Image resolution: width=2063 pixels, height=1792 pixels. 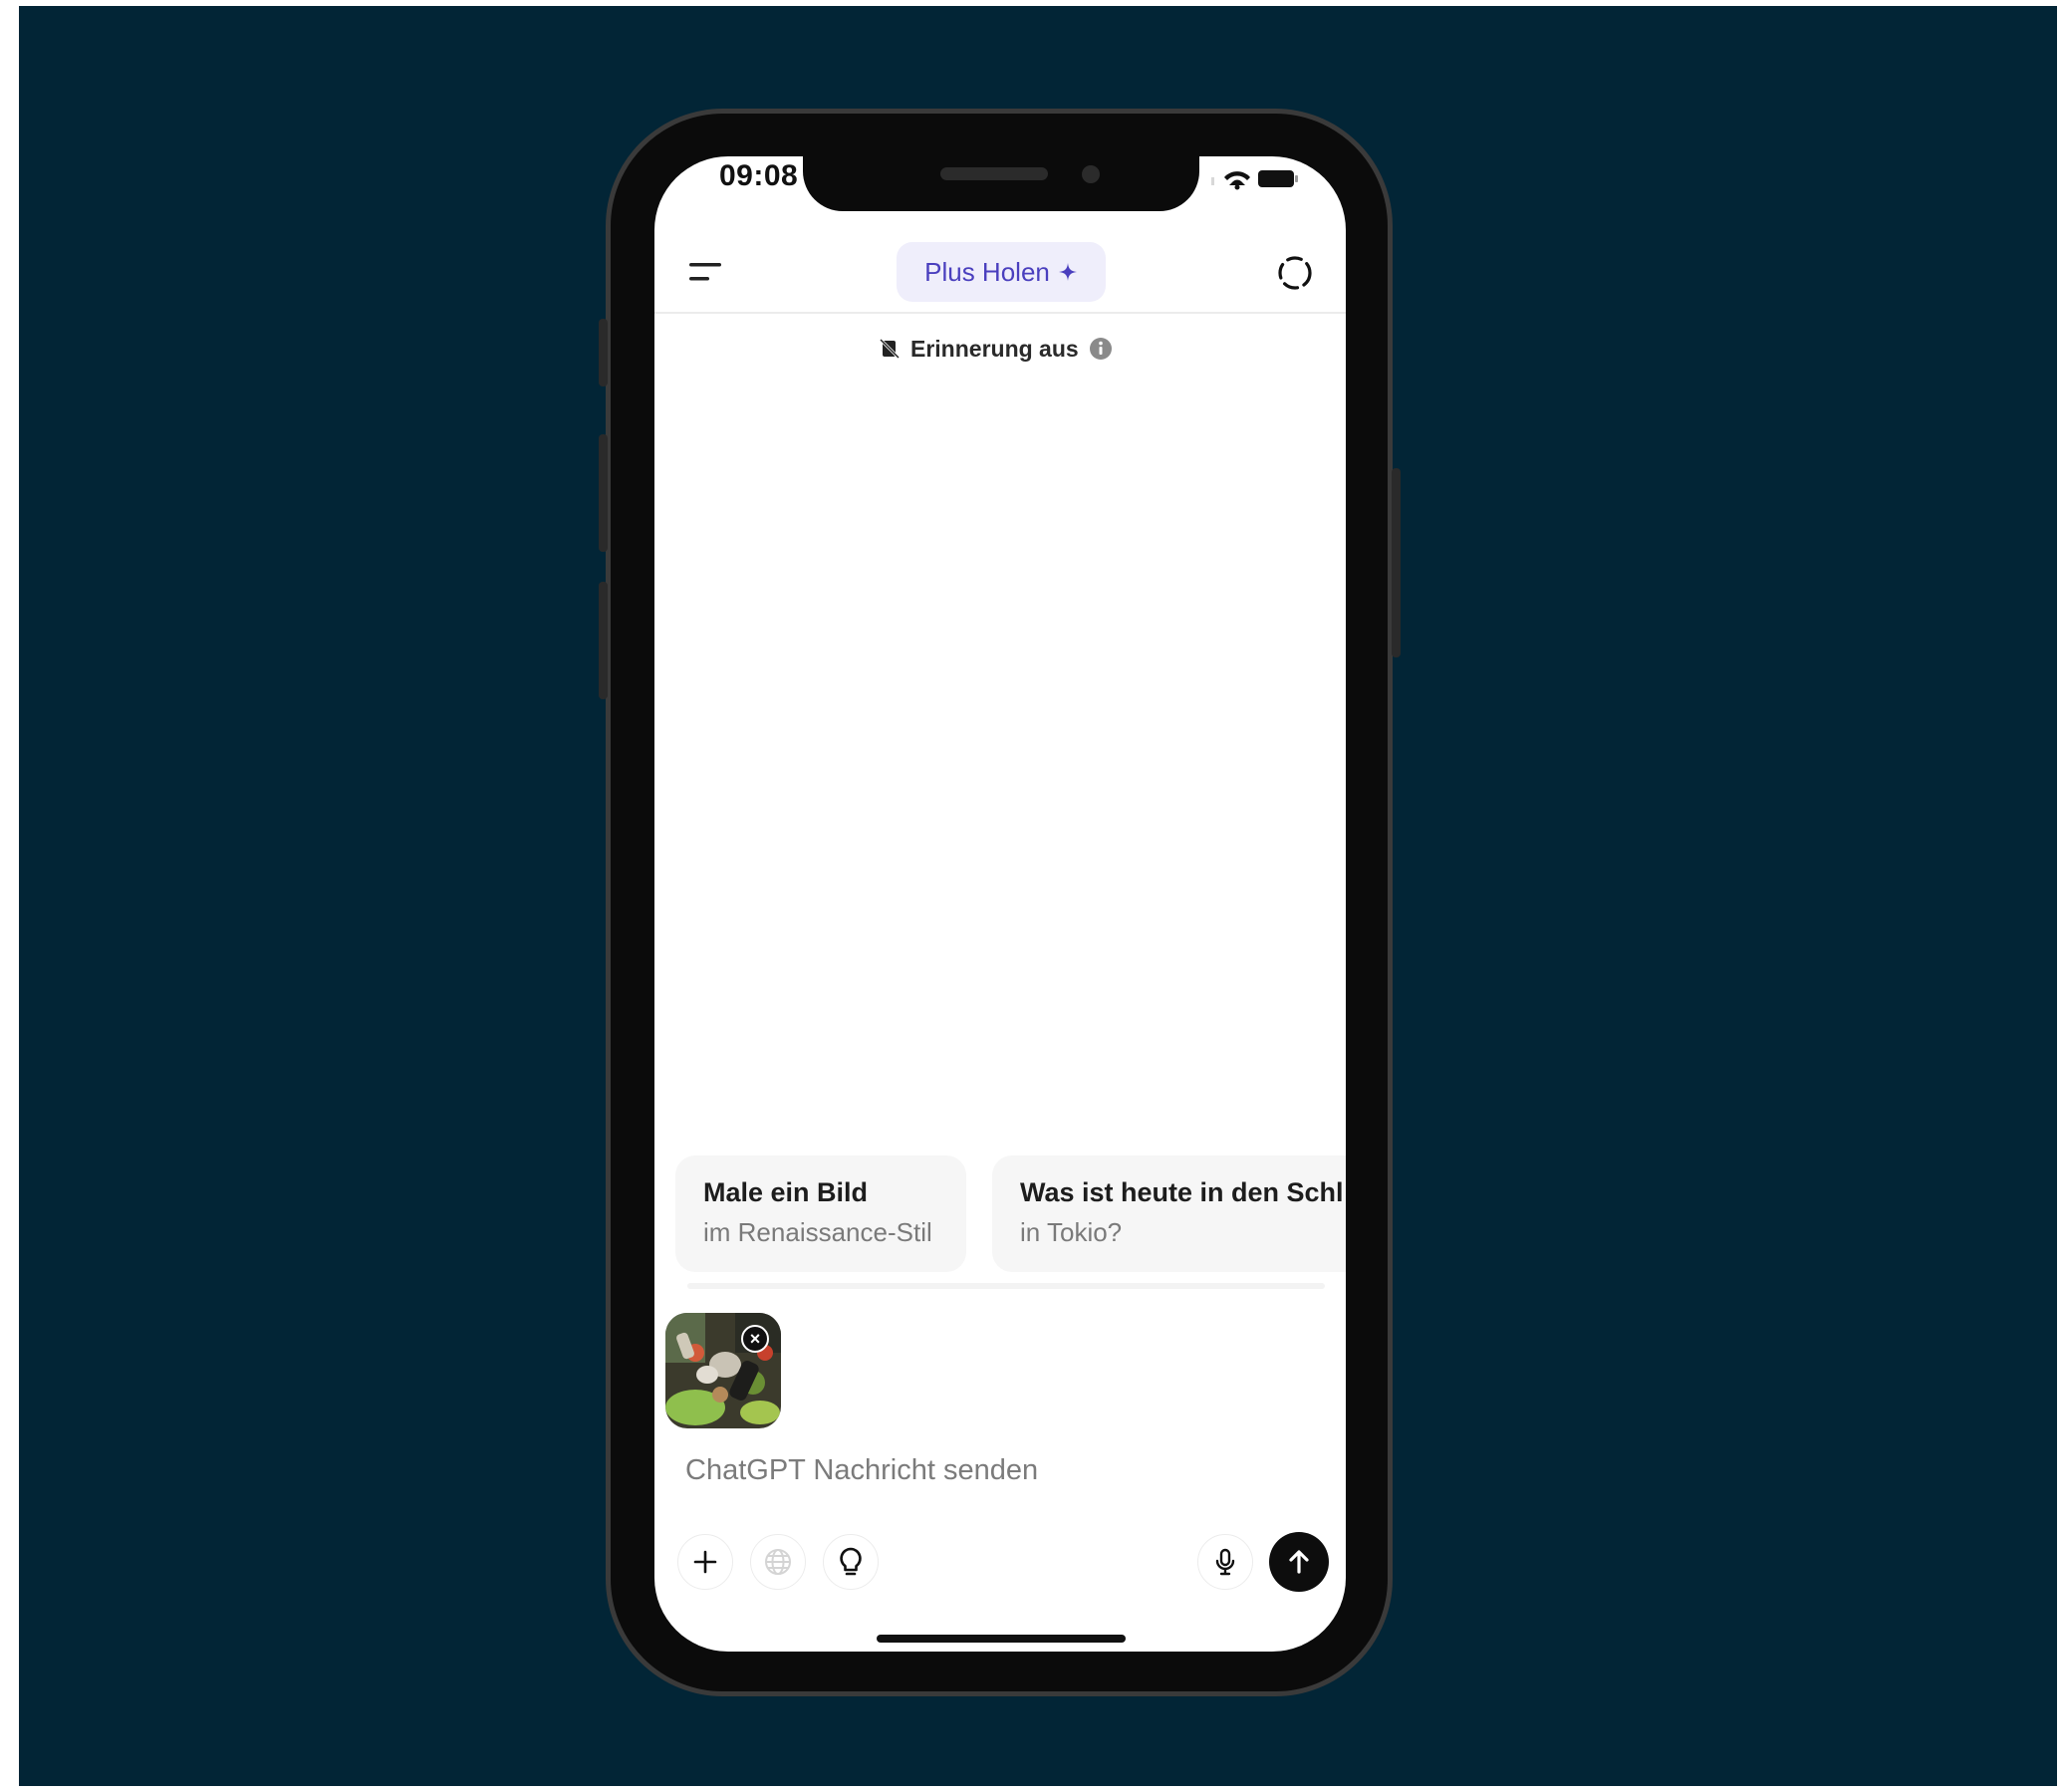 I want to click on close-icon: ×, so click(x=755, y=1338).